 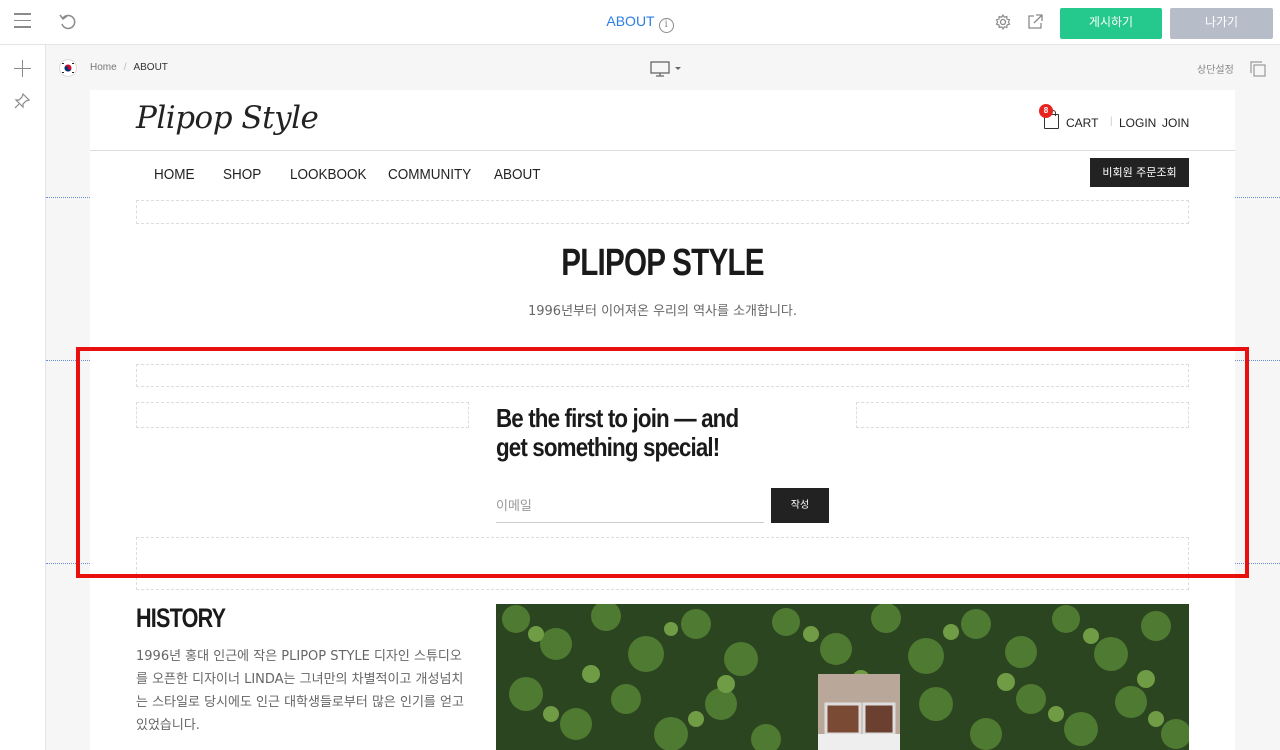 I want to click on nav-item-about: ABOUT, so click(x=517, y=174).